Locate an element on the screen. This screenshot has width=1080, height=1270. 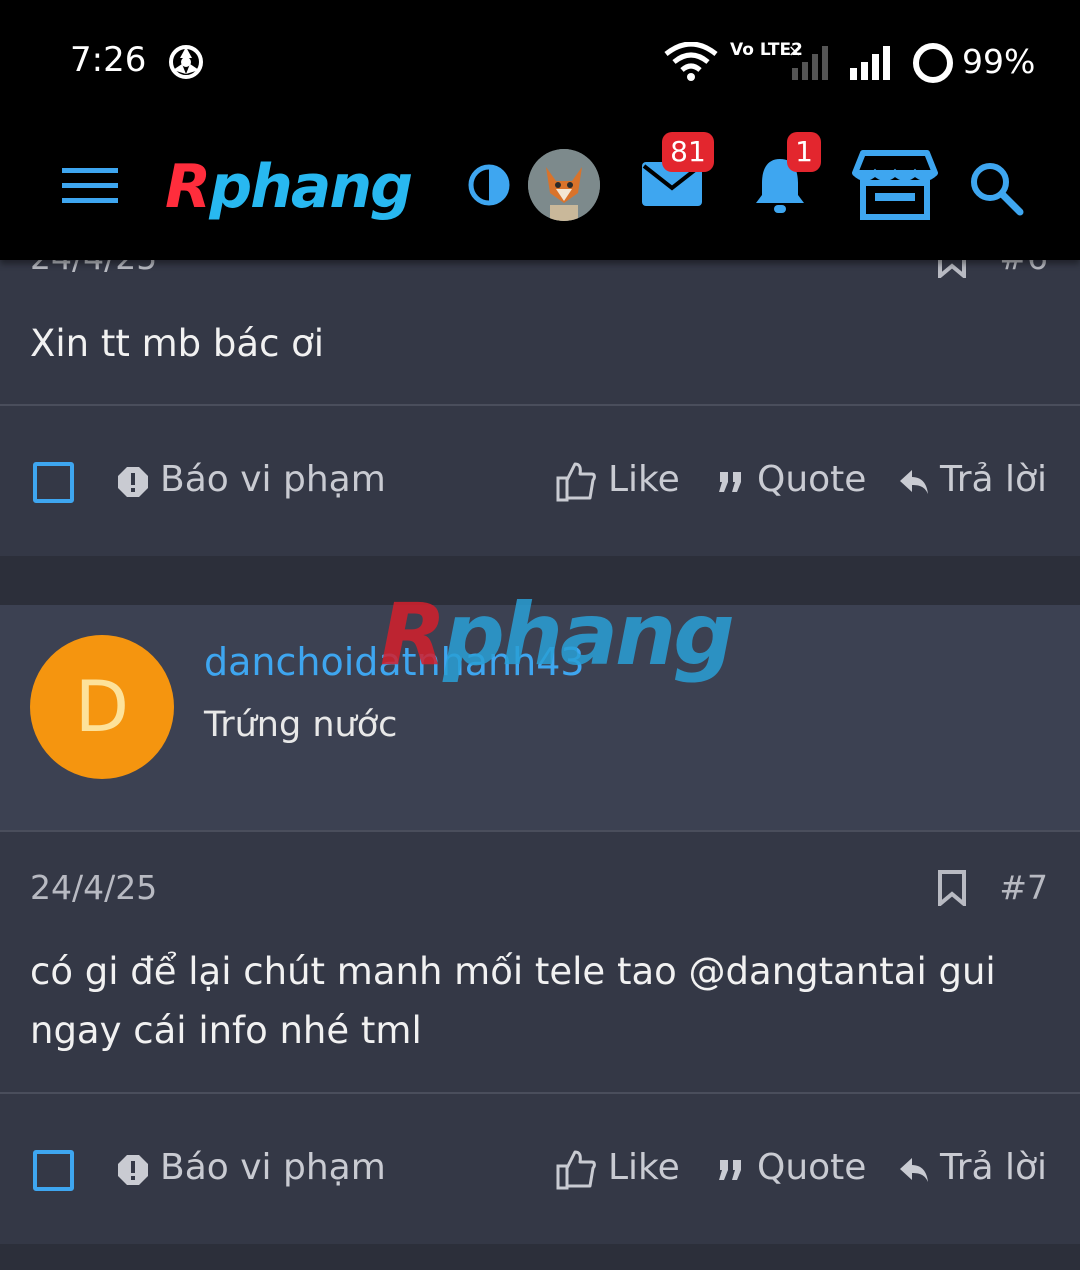
author-title: Trứng nước is located at coordinates (301, 725).